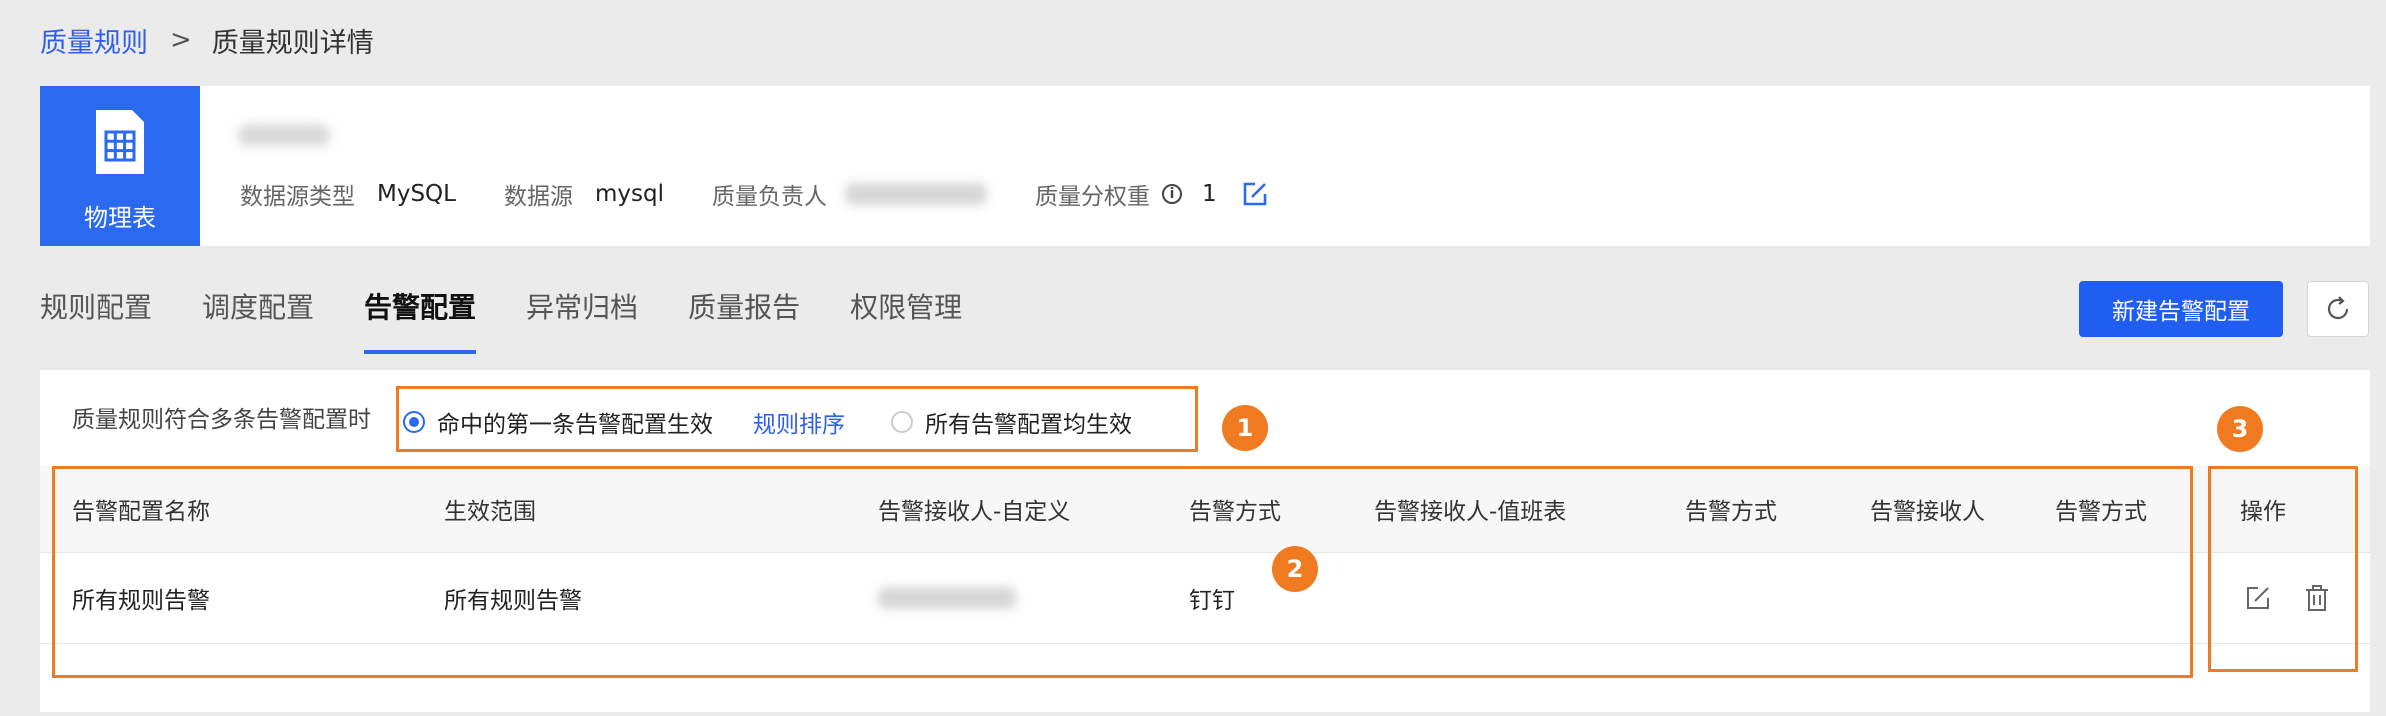 The width and height of the screenshot is (2386, 716). I want to click on tab-bar: 规则配置 调度配置 告警配置 异常归档 质量报告 权限管理, so click(526, 317).